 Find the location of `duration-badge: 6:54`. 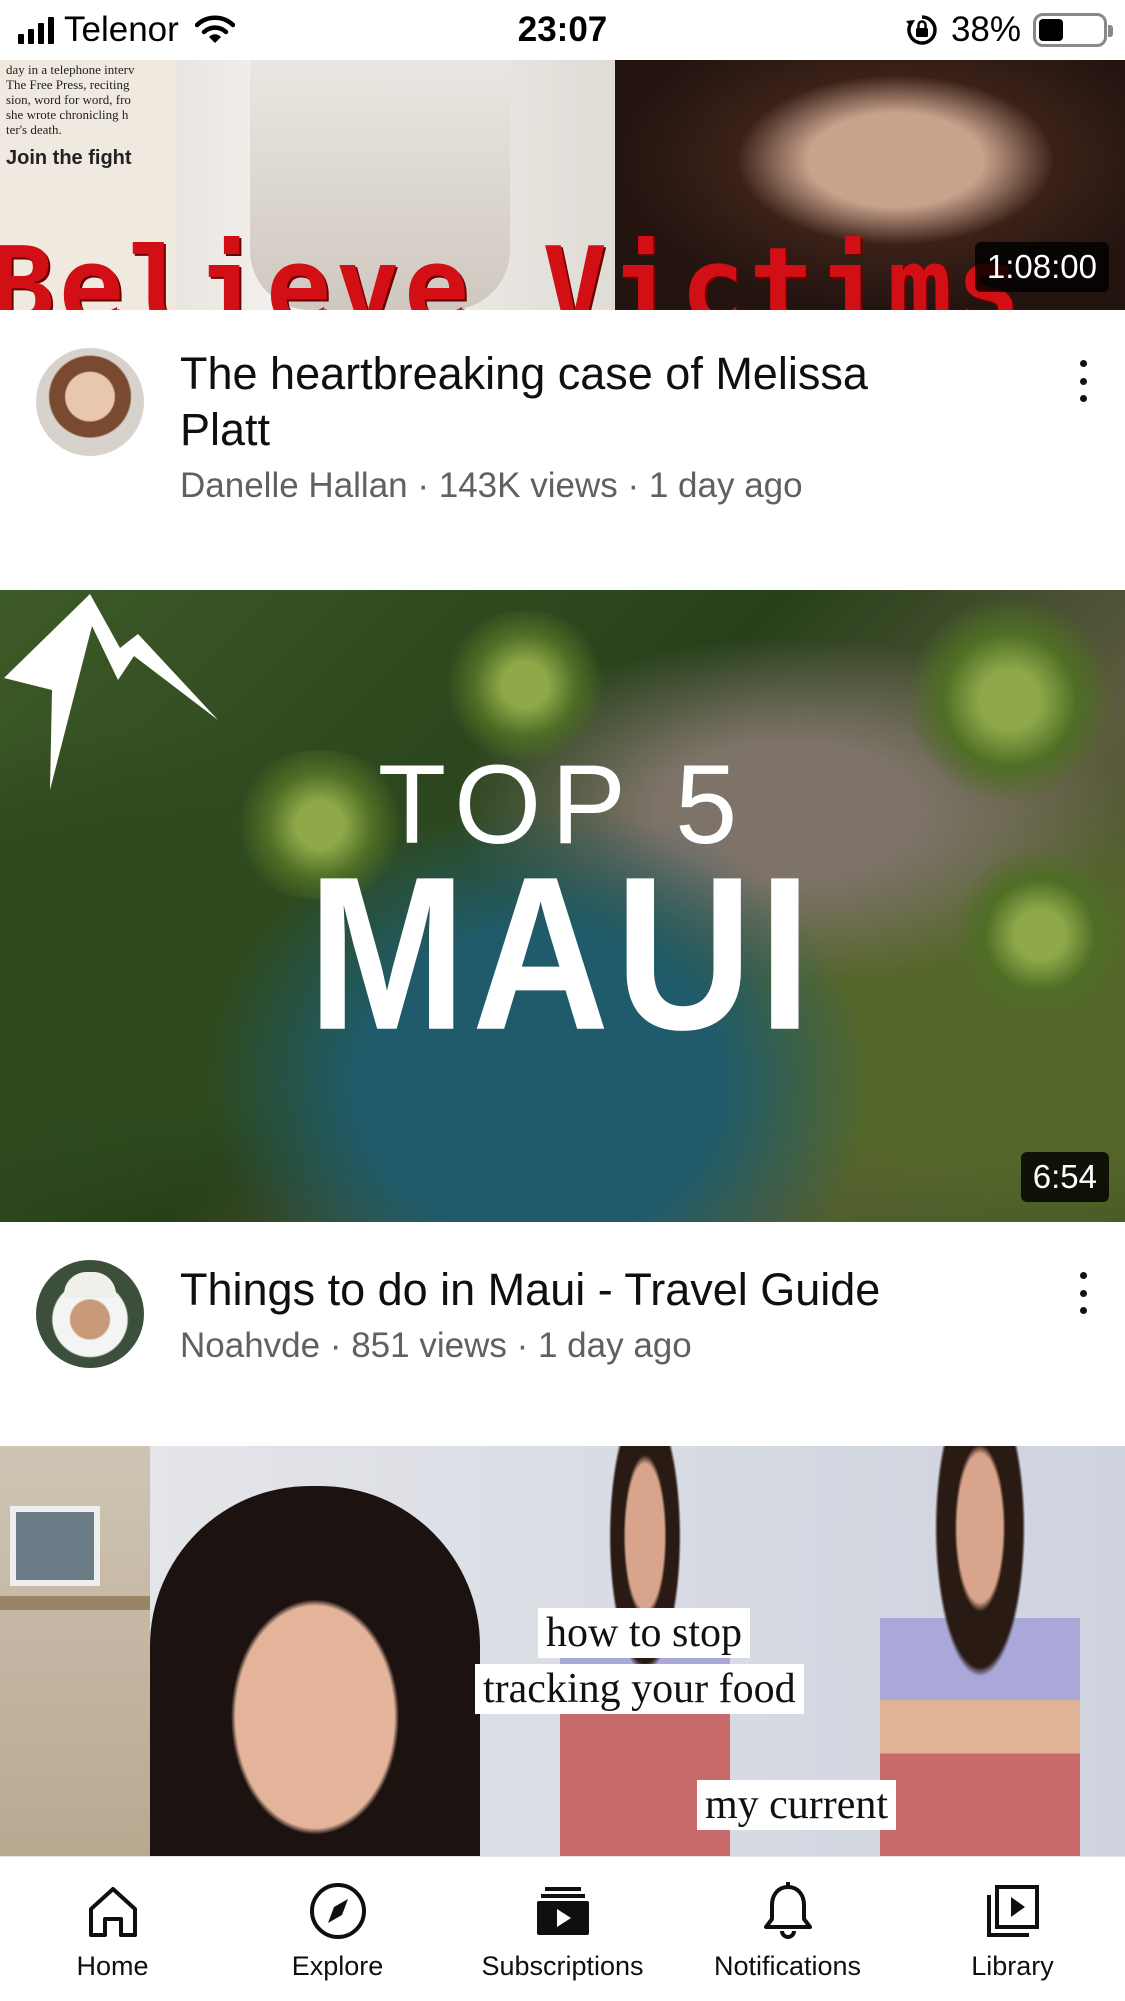

duration-badge: 6:54 is located at coordinates (1064, 1177).